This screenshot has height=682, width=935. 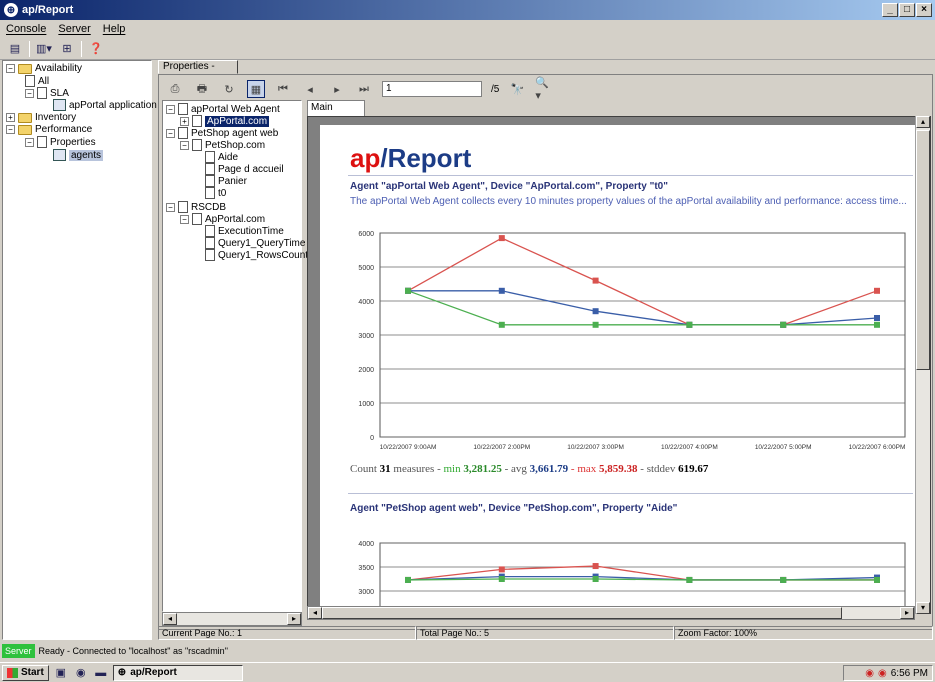 What do you see at coordinates (366, 370) in the screenshot?
I see `y-tick-label: 2000` at bounding box center [366, 370].